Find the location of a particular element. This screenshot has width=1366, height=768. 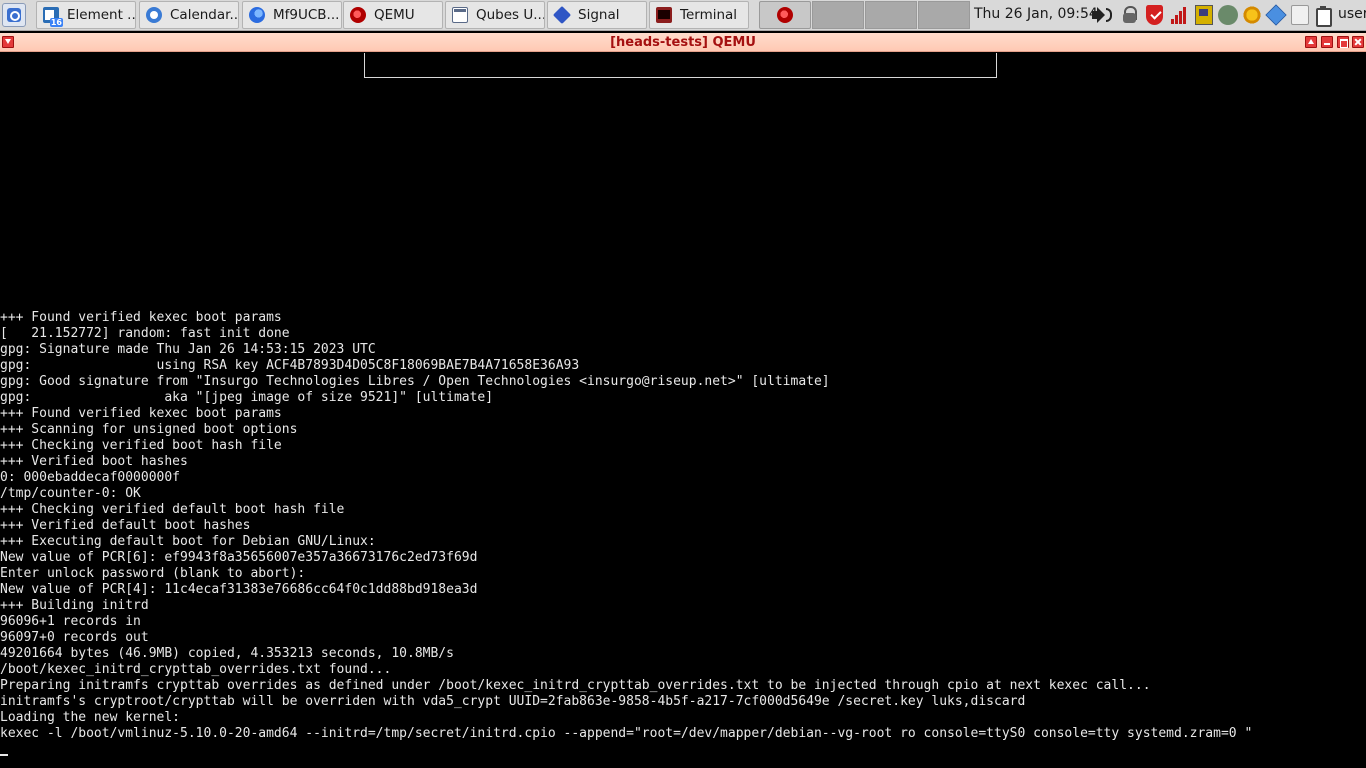

console-line: 0: 000ebaddecaf0000000f is located at coordinates (90, 477).